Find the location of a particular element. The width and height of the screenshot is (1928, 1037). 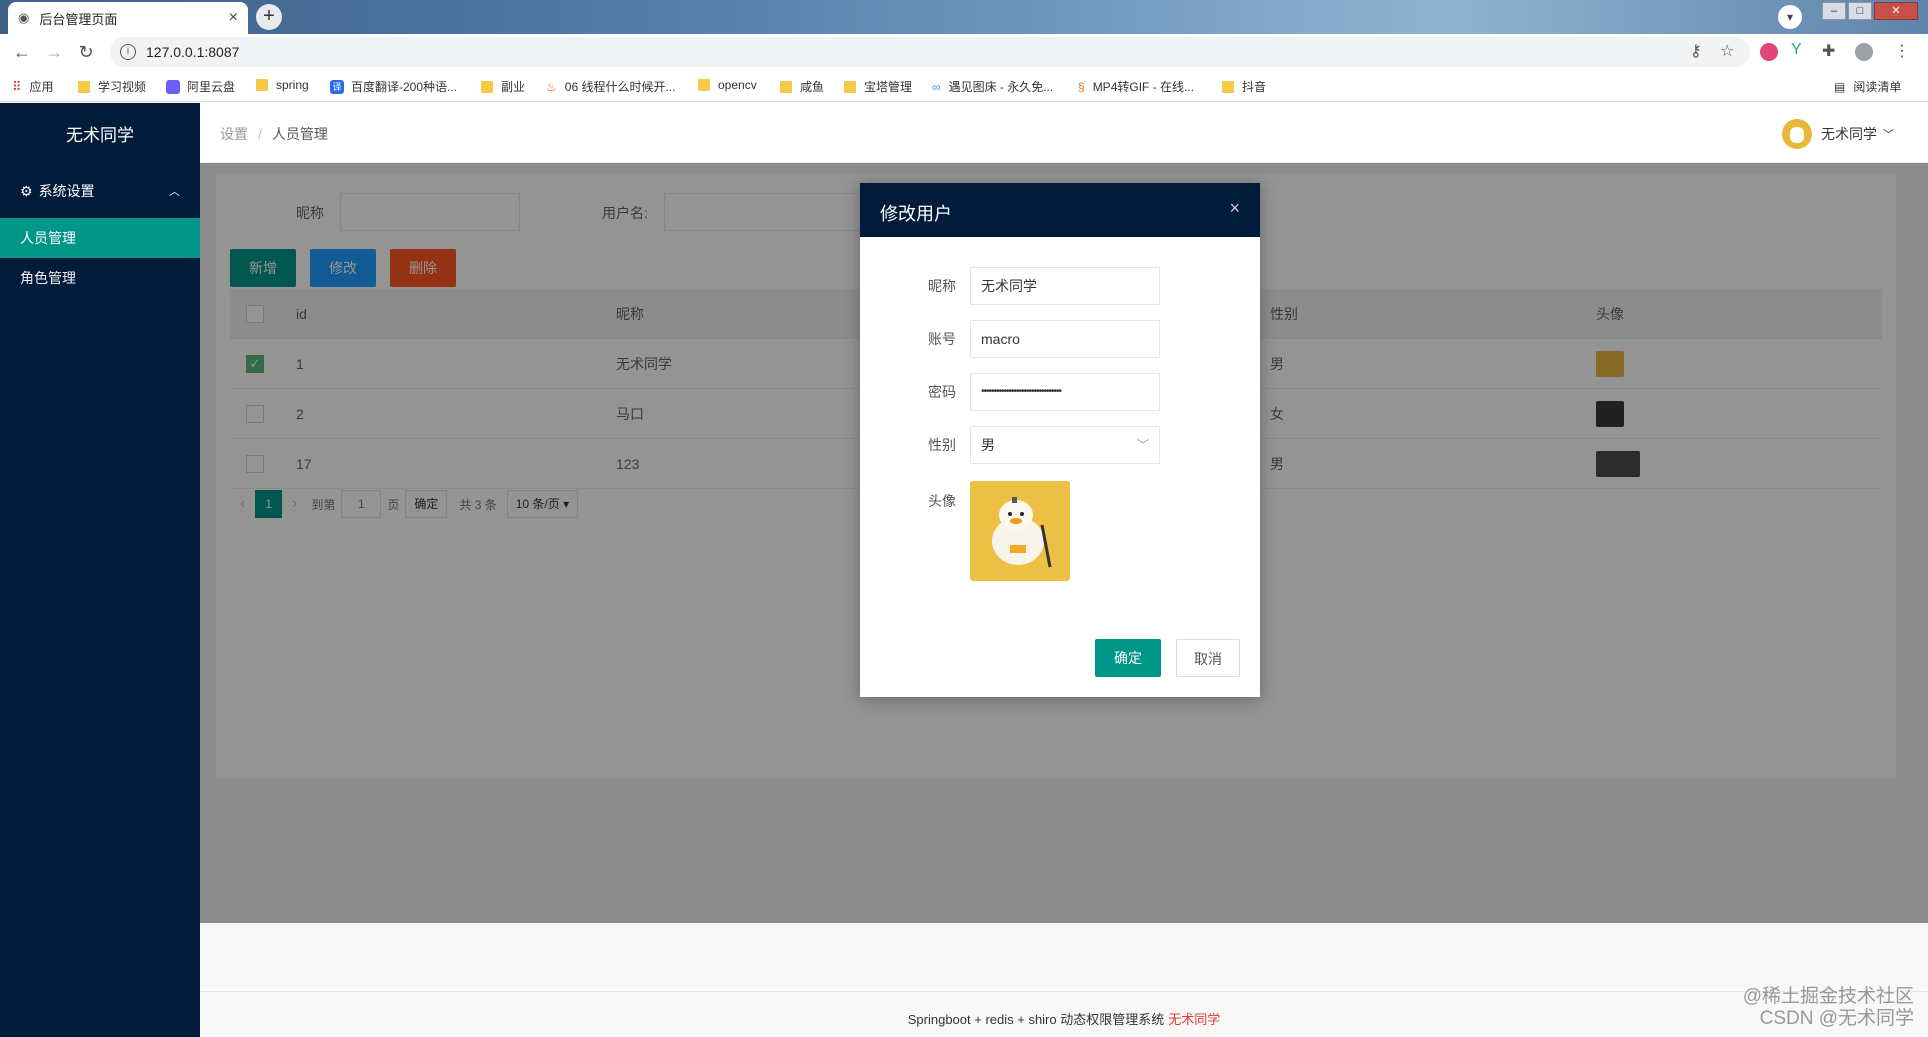

account-field: macro is located at coordinates (1065, 339).